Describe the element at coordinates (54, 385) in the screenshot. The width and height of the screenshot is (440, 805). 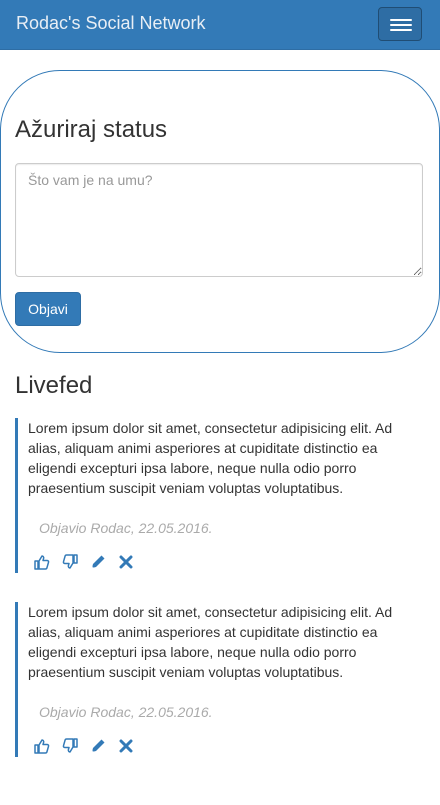
I see `feed-title: Livefed` at that location.